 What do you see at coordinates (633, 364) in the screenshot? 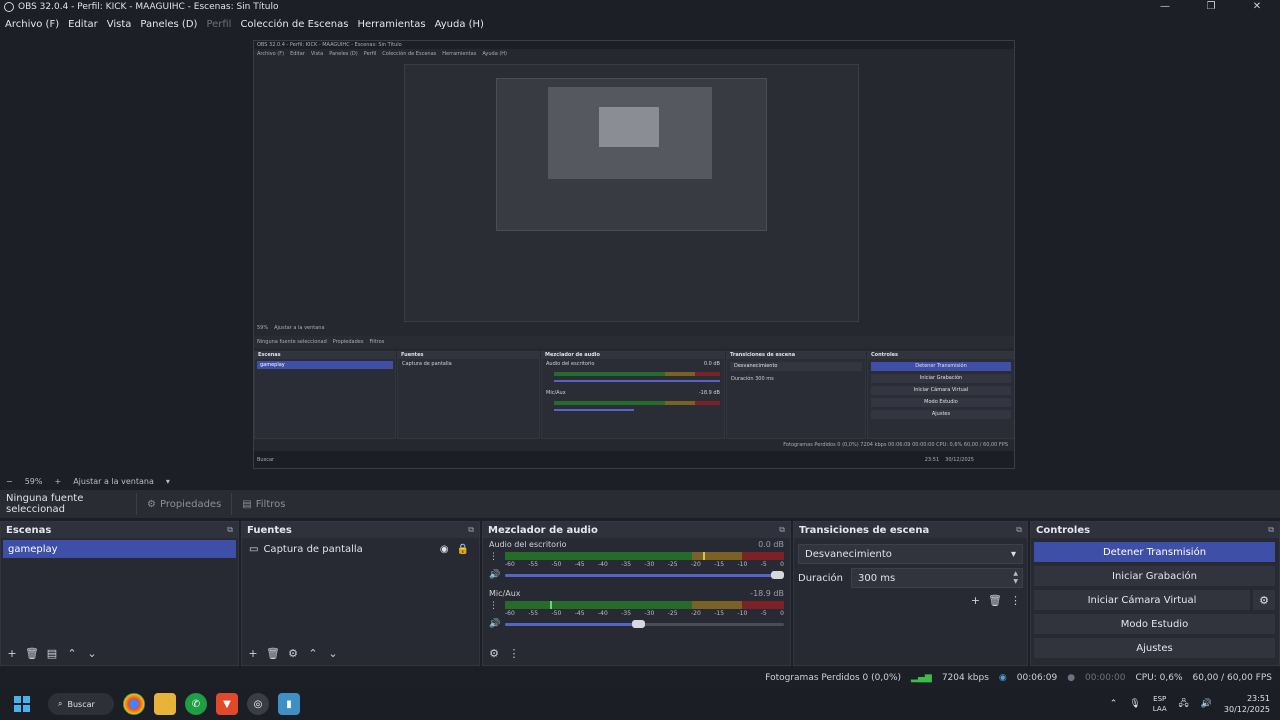
I see `mini-ch1: Audio del escritorio 0.0 dB` at bounding box center [633, 364].